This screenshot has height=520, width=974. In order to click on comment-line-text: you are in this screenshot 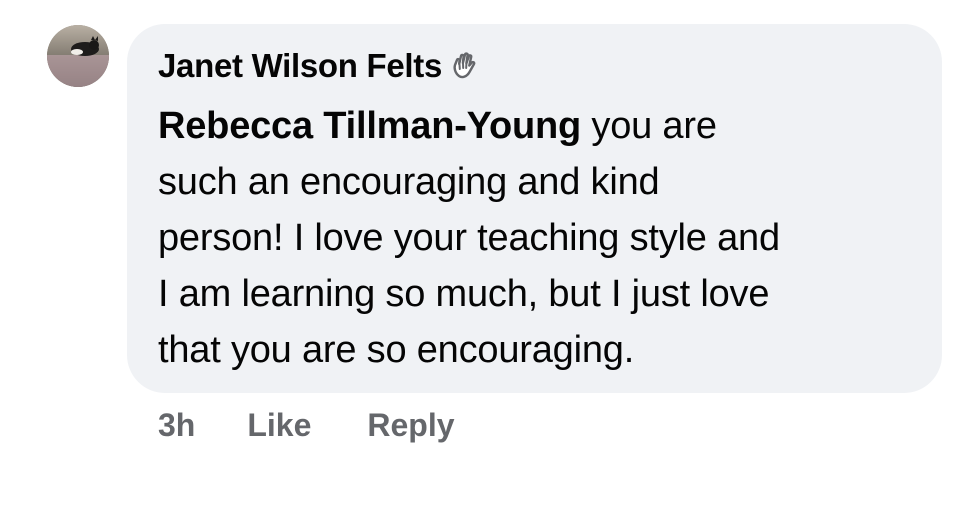, I will do `click(649, 126)`.